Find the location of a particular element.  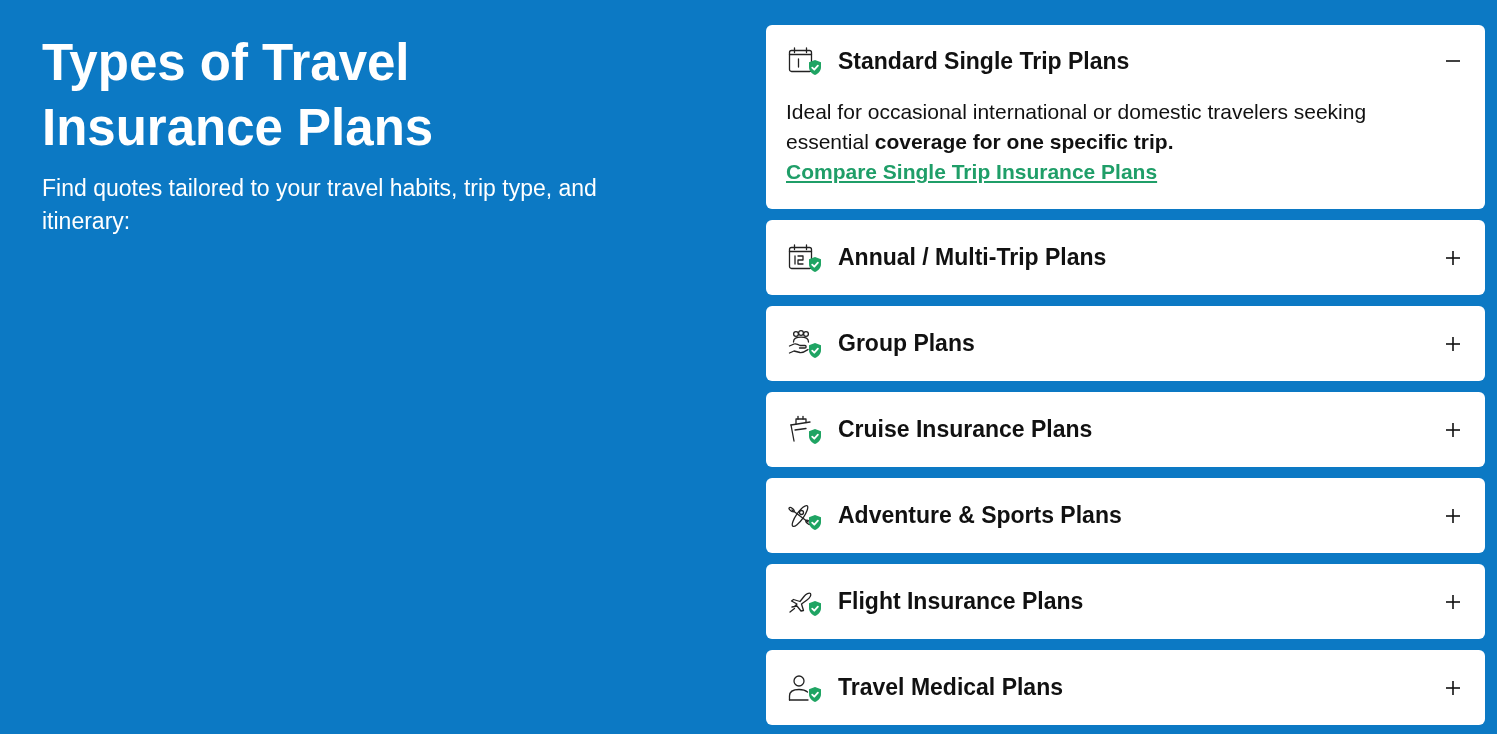

accordion-header: Annual / Multi-Trip Plans is located at coordinates (1125, 257).